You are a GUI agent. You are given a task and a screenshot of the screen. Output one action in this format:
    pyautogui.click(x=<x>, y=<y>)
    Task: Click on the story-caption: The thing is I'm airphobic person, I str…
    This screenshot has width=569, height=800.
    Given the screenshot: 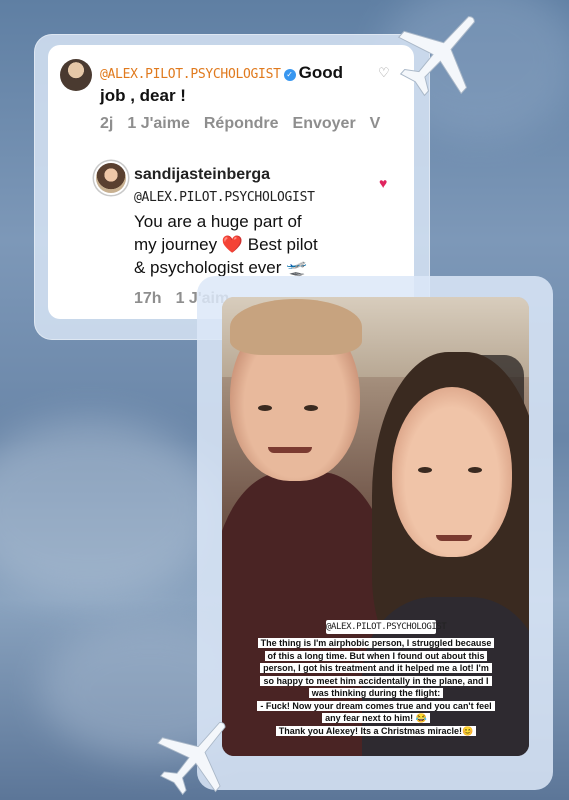 What is the action you would take?
    pyautogui.click(x=376, y=687)
    